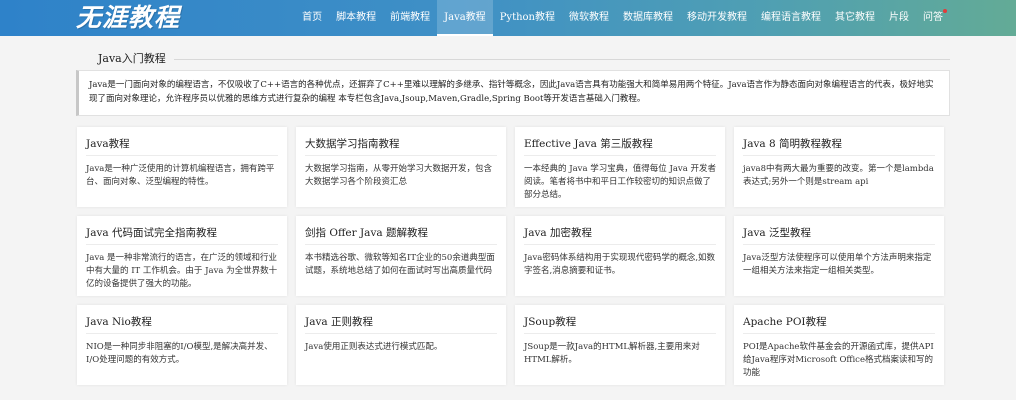 The image size is (1016, 400). I want to click on card-title: JSoup教程, so click(620, 323).